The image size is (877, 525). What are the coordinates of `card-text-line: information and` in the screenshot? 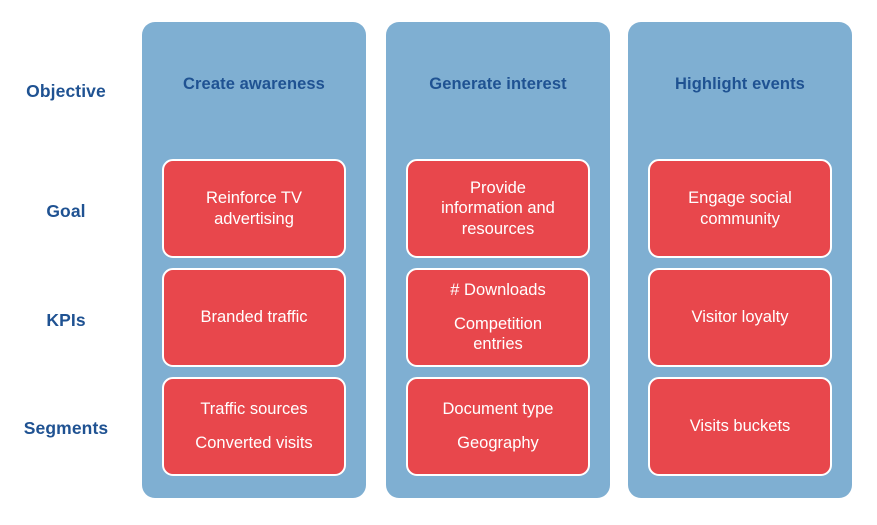 It's located at (498, 208).